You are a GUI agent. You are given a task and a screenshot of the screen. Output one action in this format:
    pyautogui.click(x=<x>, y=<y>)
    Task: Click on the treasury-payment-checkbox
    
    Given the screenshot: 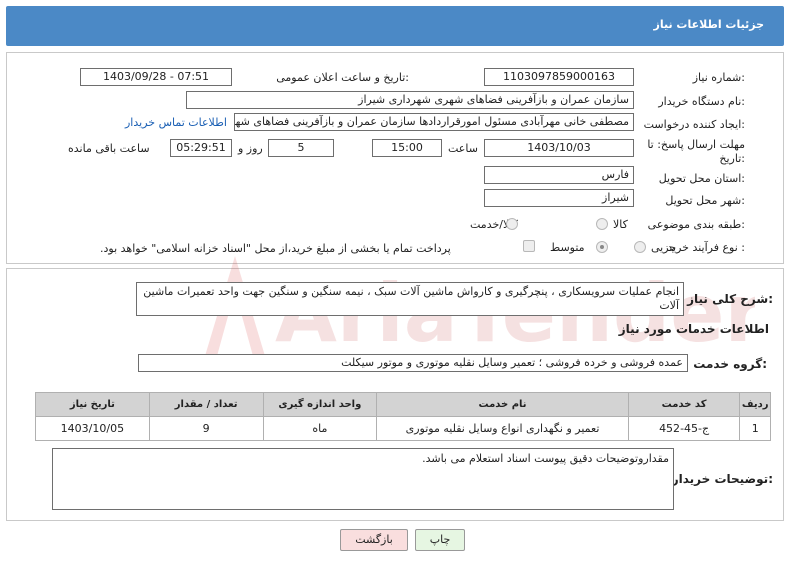 What is the action you would take?
    pyautogui.click(x=529, y=246)
    